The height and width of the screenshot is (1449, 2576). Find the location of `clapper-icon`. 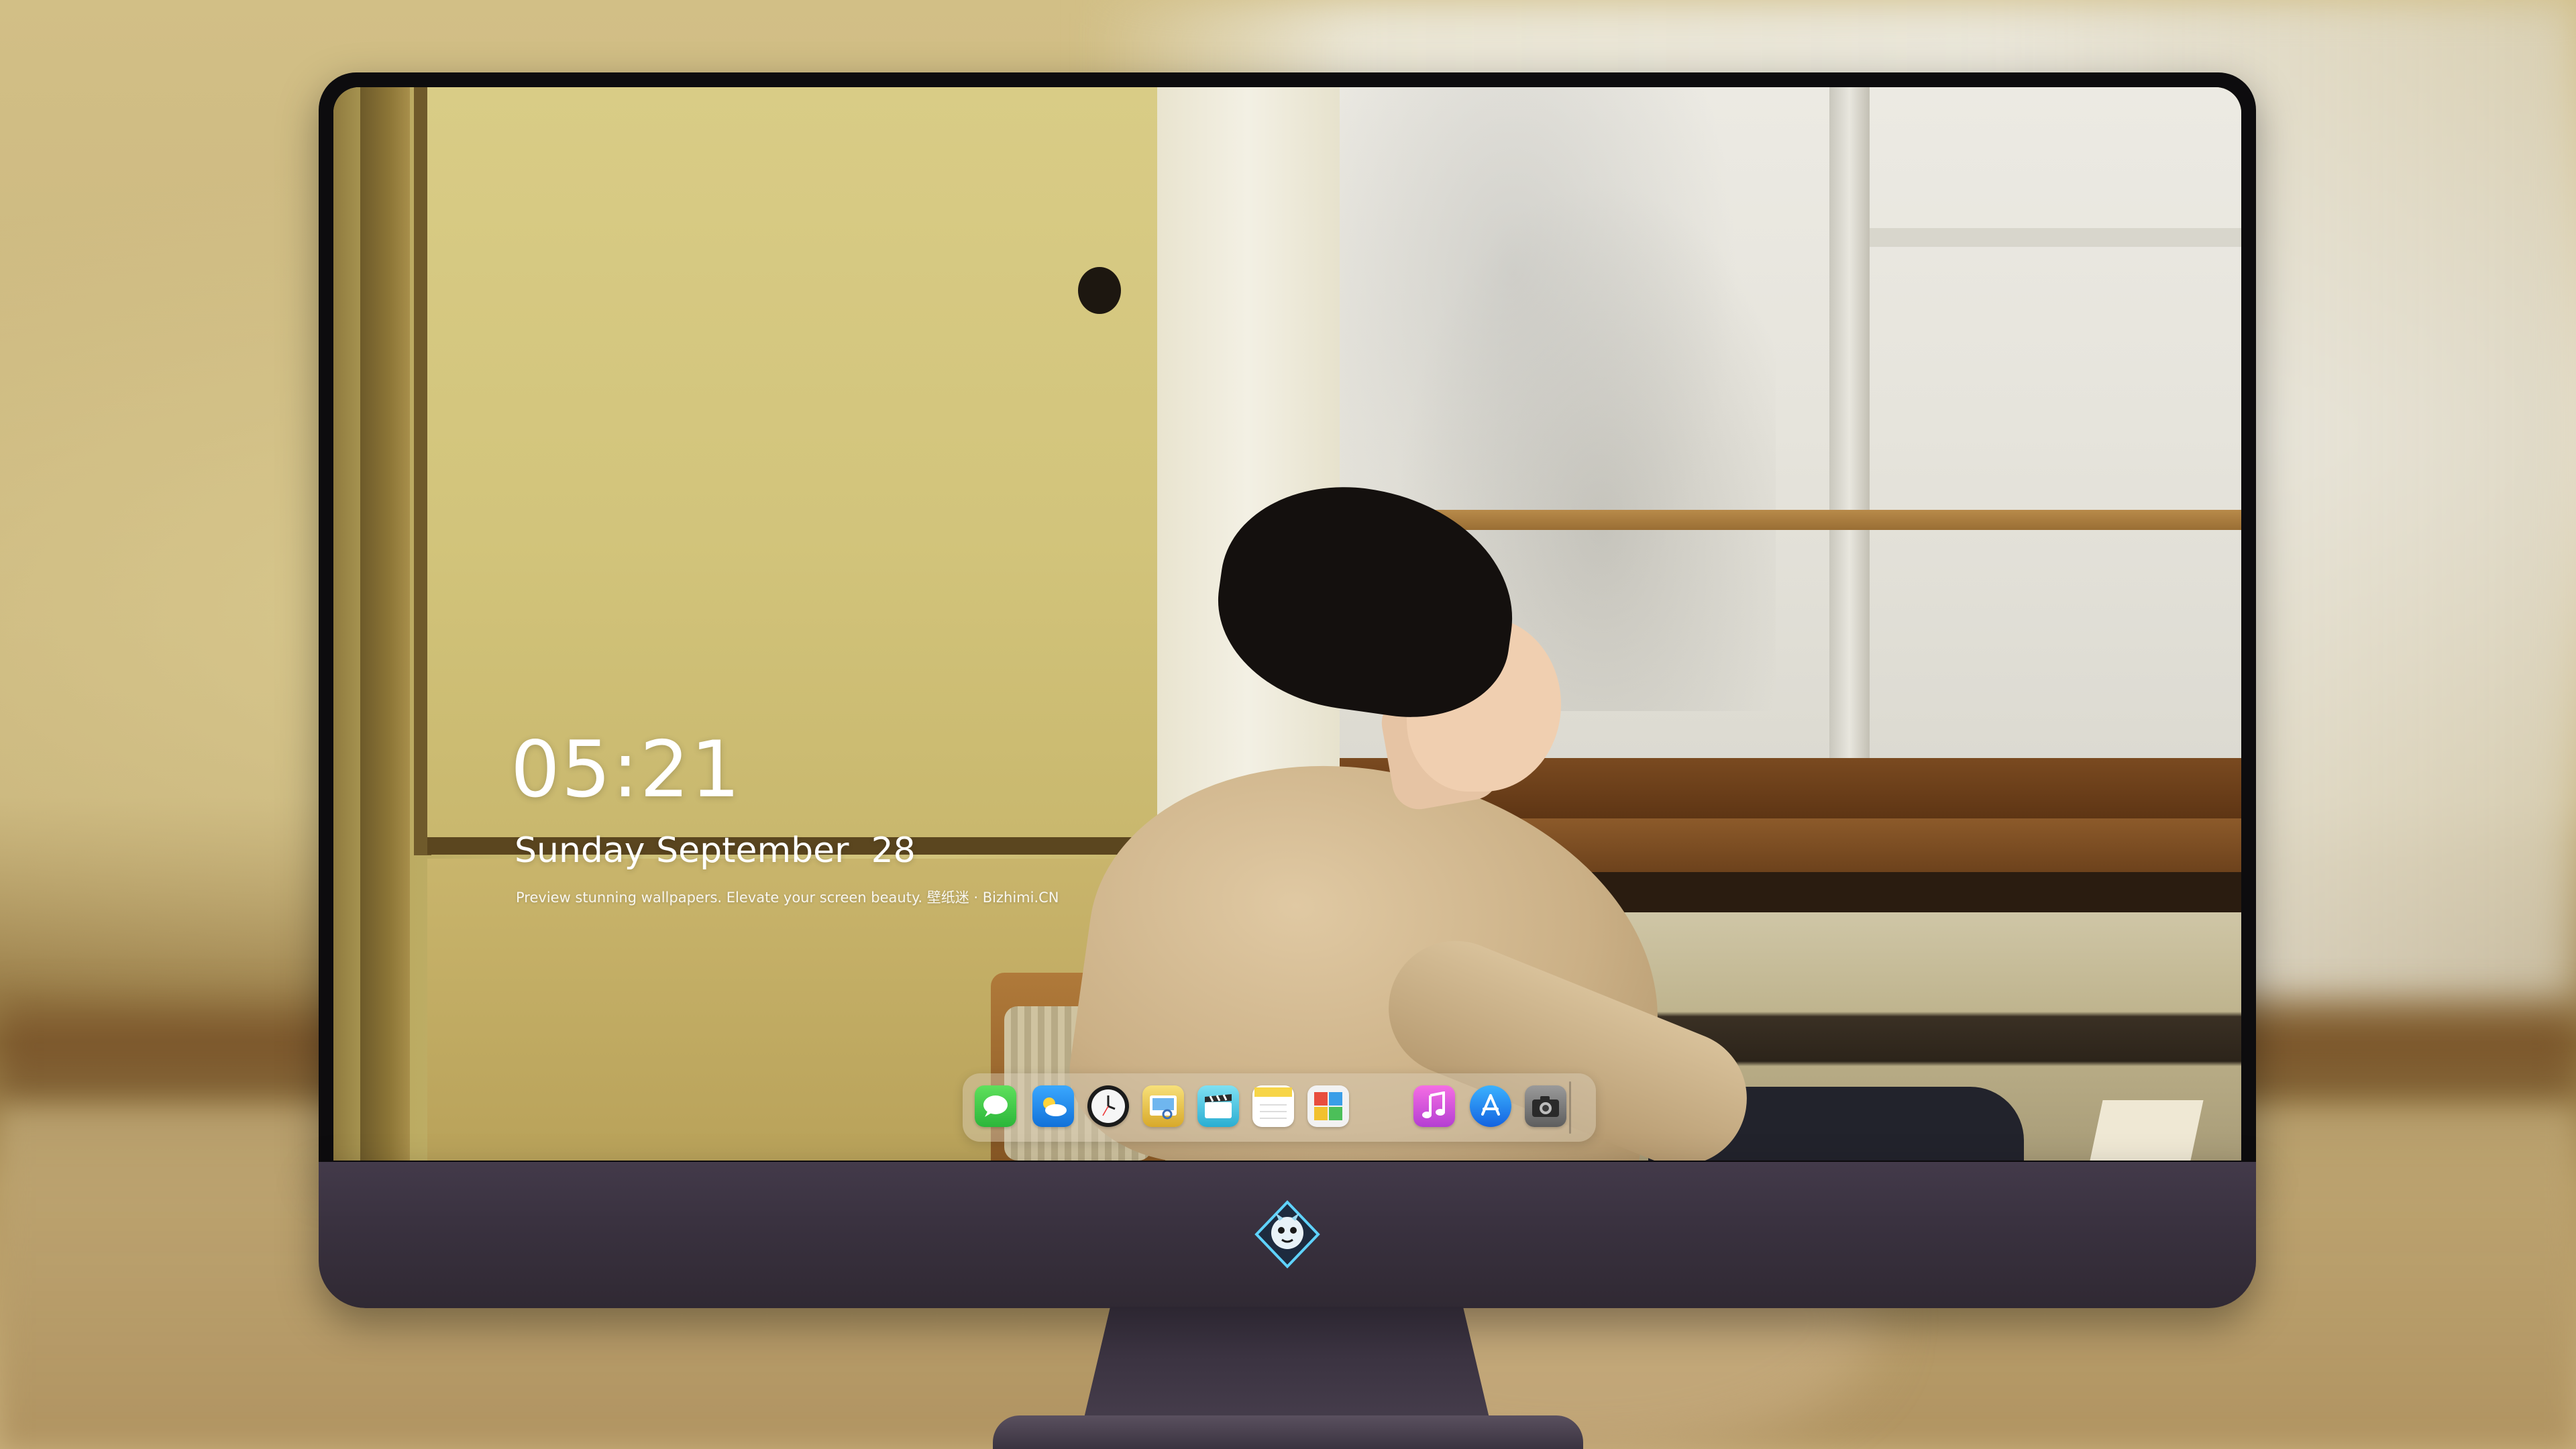

clapper-icon is located at coordinates (1218, 1106).